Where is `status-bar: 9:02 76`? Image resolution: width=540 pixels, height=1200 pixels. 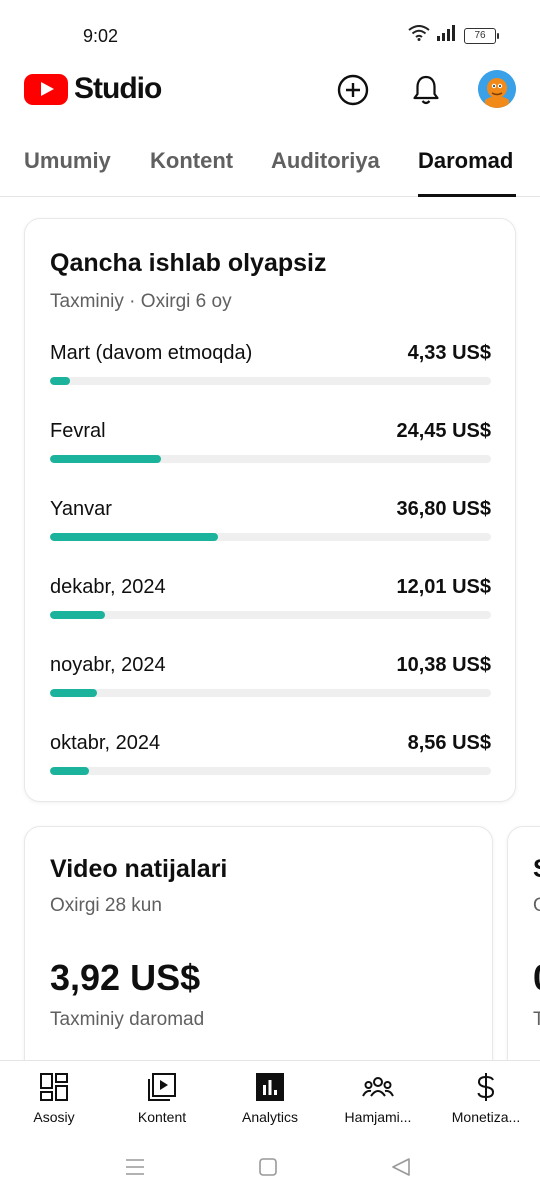 status-bar: 9:02 76 is located at coordinates (270, 35).